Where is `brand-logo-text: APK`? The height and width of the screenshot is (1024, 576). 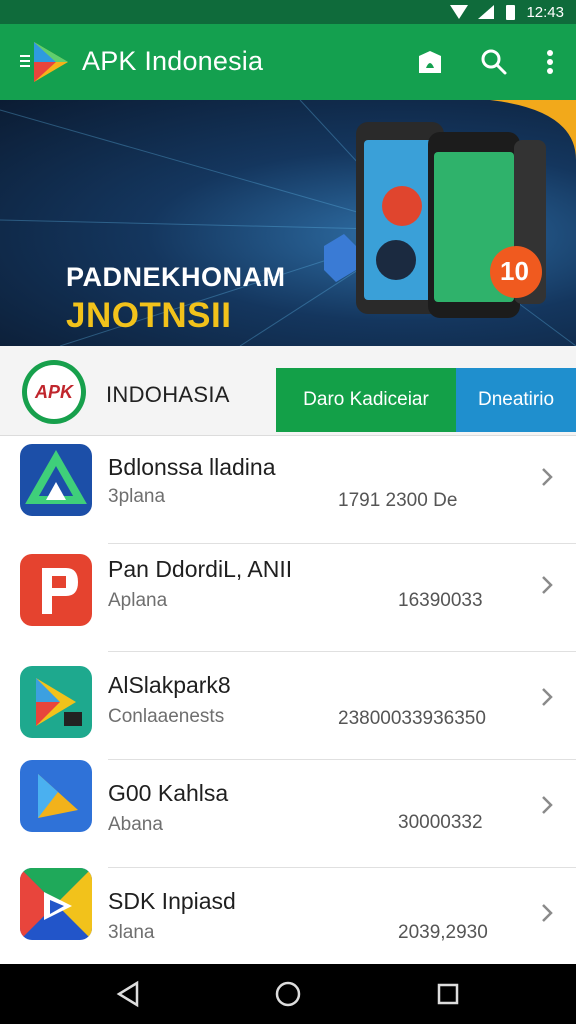
brand-logo-text: APK is located at coordinates (54, 392).